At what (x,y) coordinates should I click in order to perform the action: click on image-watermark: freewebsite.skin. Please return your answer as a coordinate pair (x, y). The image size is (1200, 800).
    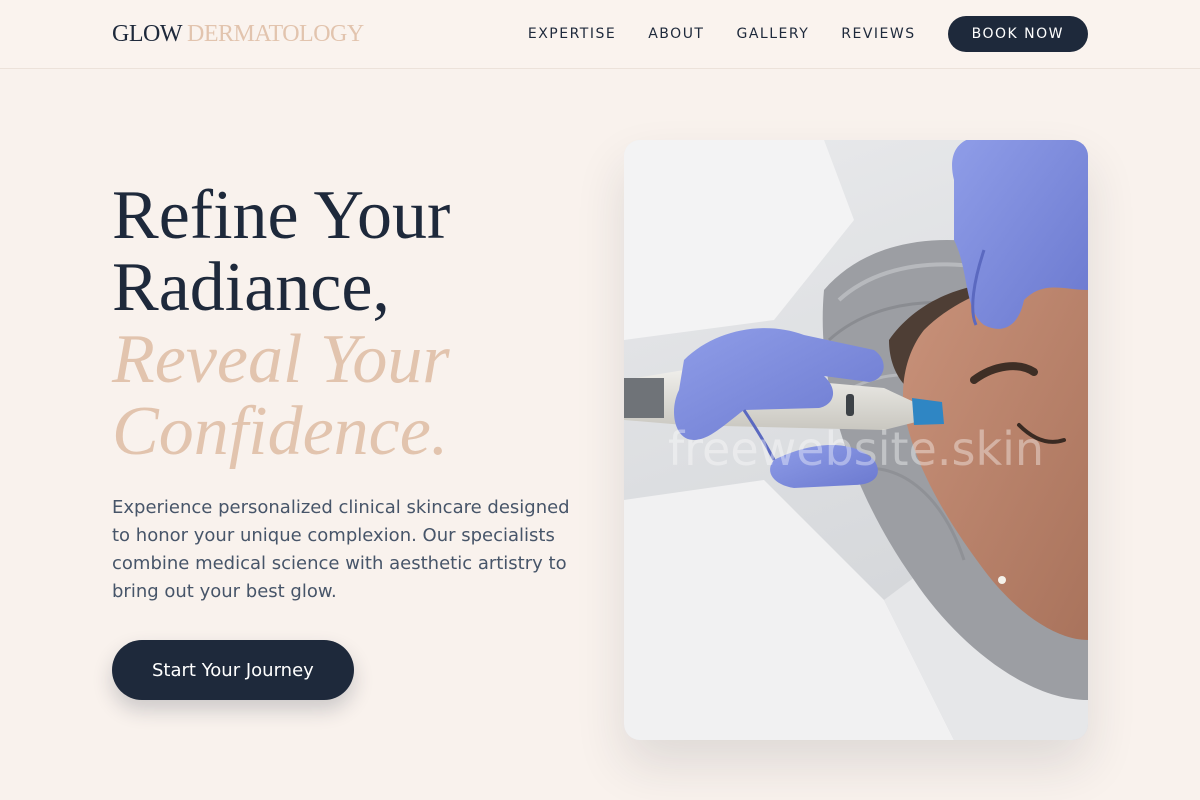
    Looking at the image, I should click on (856, 449).